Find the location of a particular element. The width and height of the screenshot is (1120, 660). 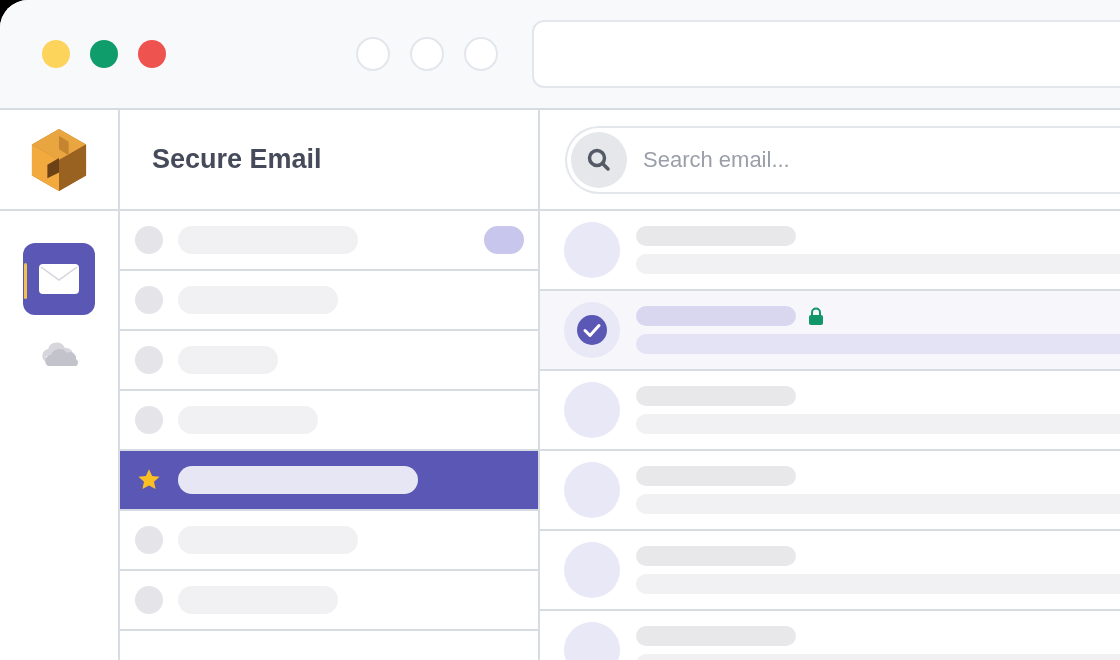

envelope-icon is located at coordinates (59, 279).